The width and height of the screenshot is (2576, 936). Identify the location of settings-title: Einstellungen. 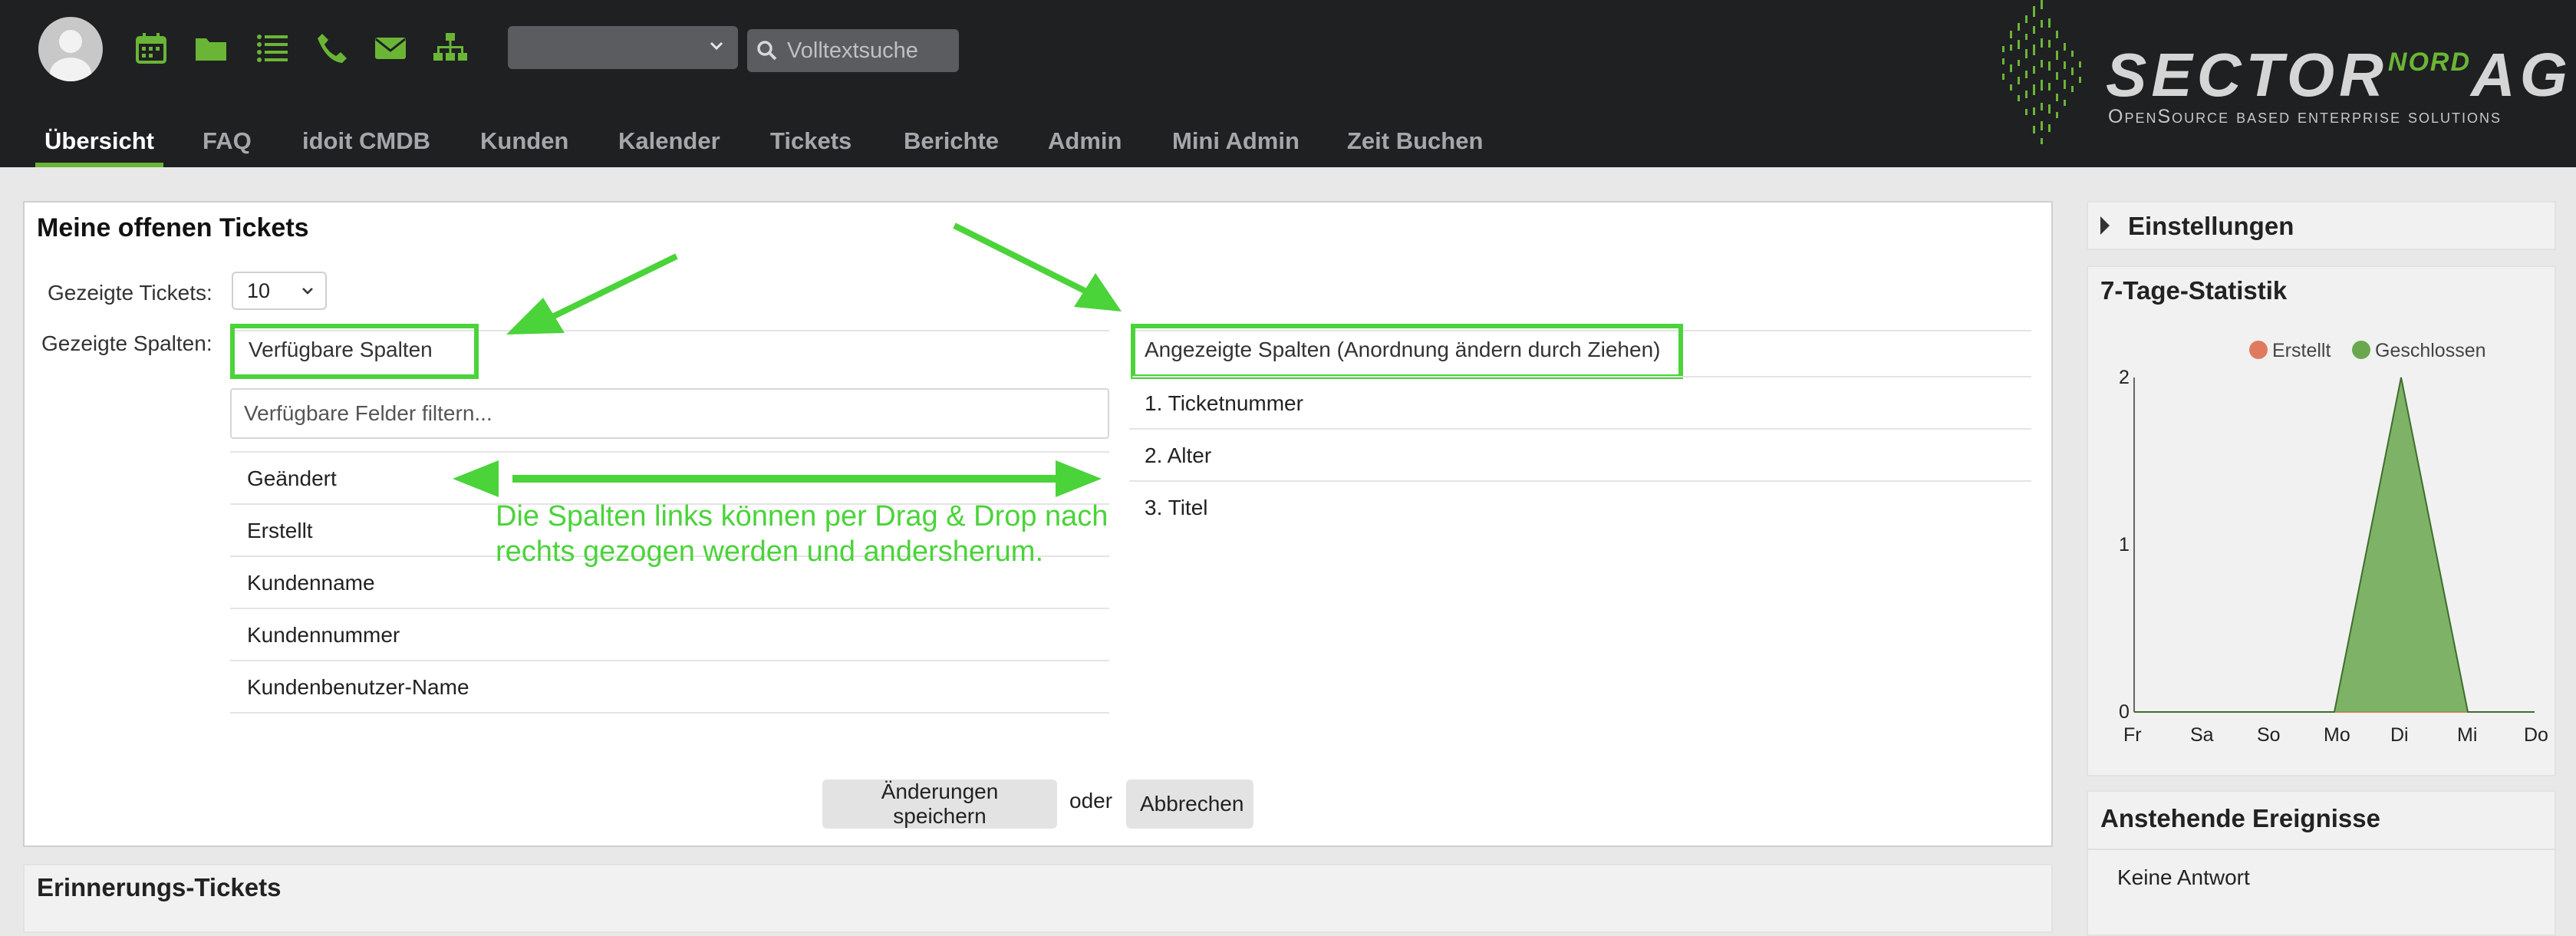
(2211, 226).